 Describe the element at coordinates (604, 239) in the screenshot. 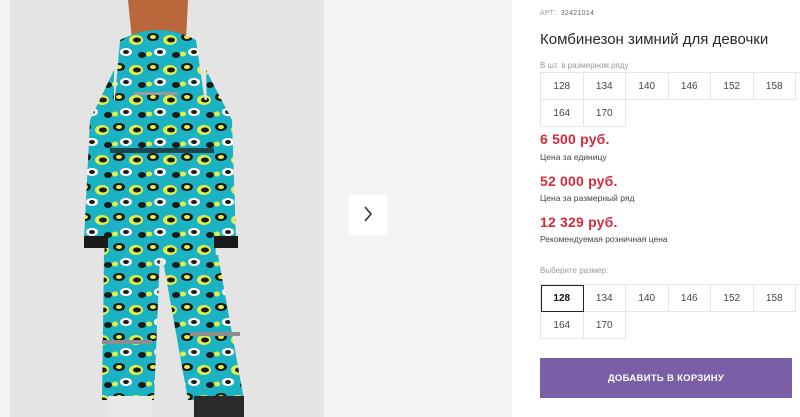

I see `retail-price-caption: Рекомендуемая розничная цена` at that location.